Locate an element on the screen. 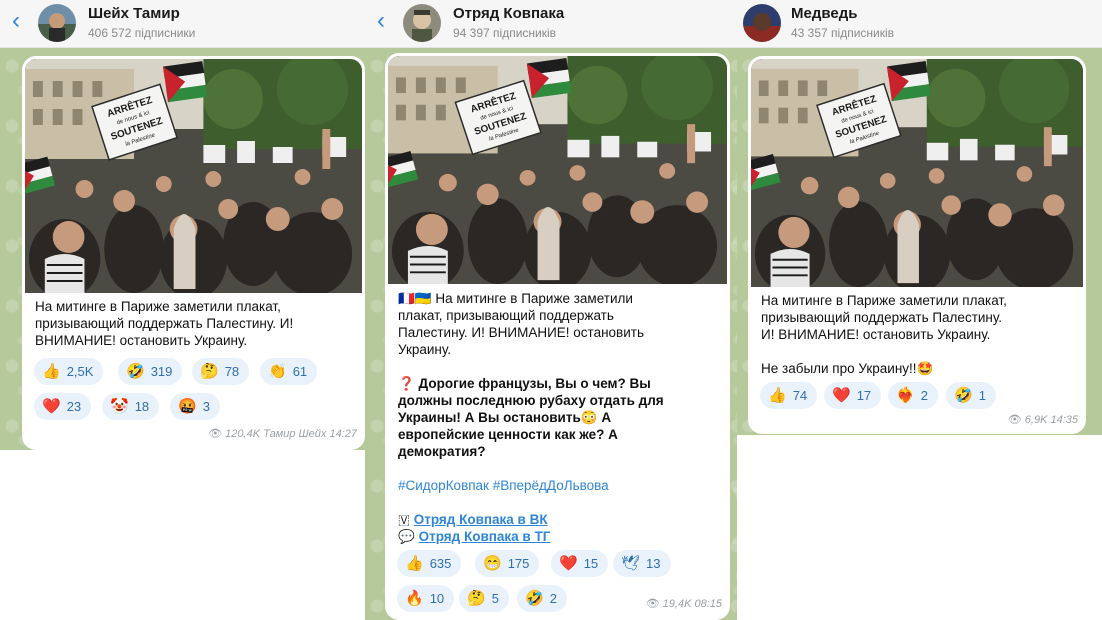 This screenshot has width=1102, height=620. message-meta: 👁 19,4K 08:15 is located at coordinates (684, 603).